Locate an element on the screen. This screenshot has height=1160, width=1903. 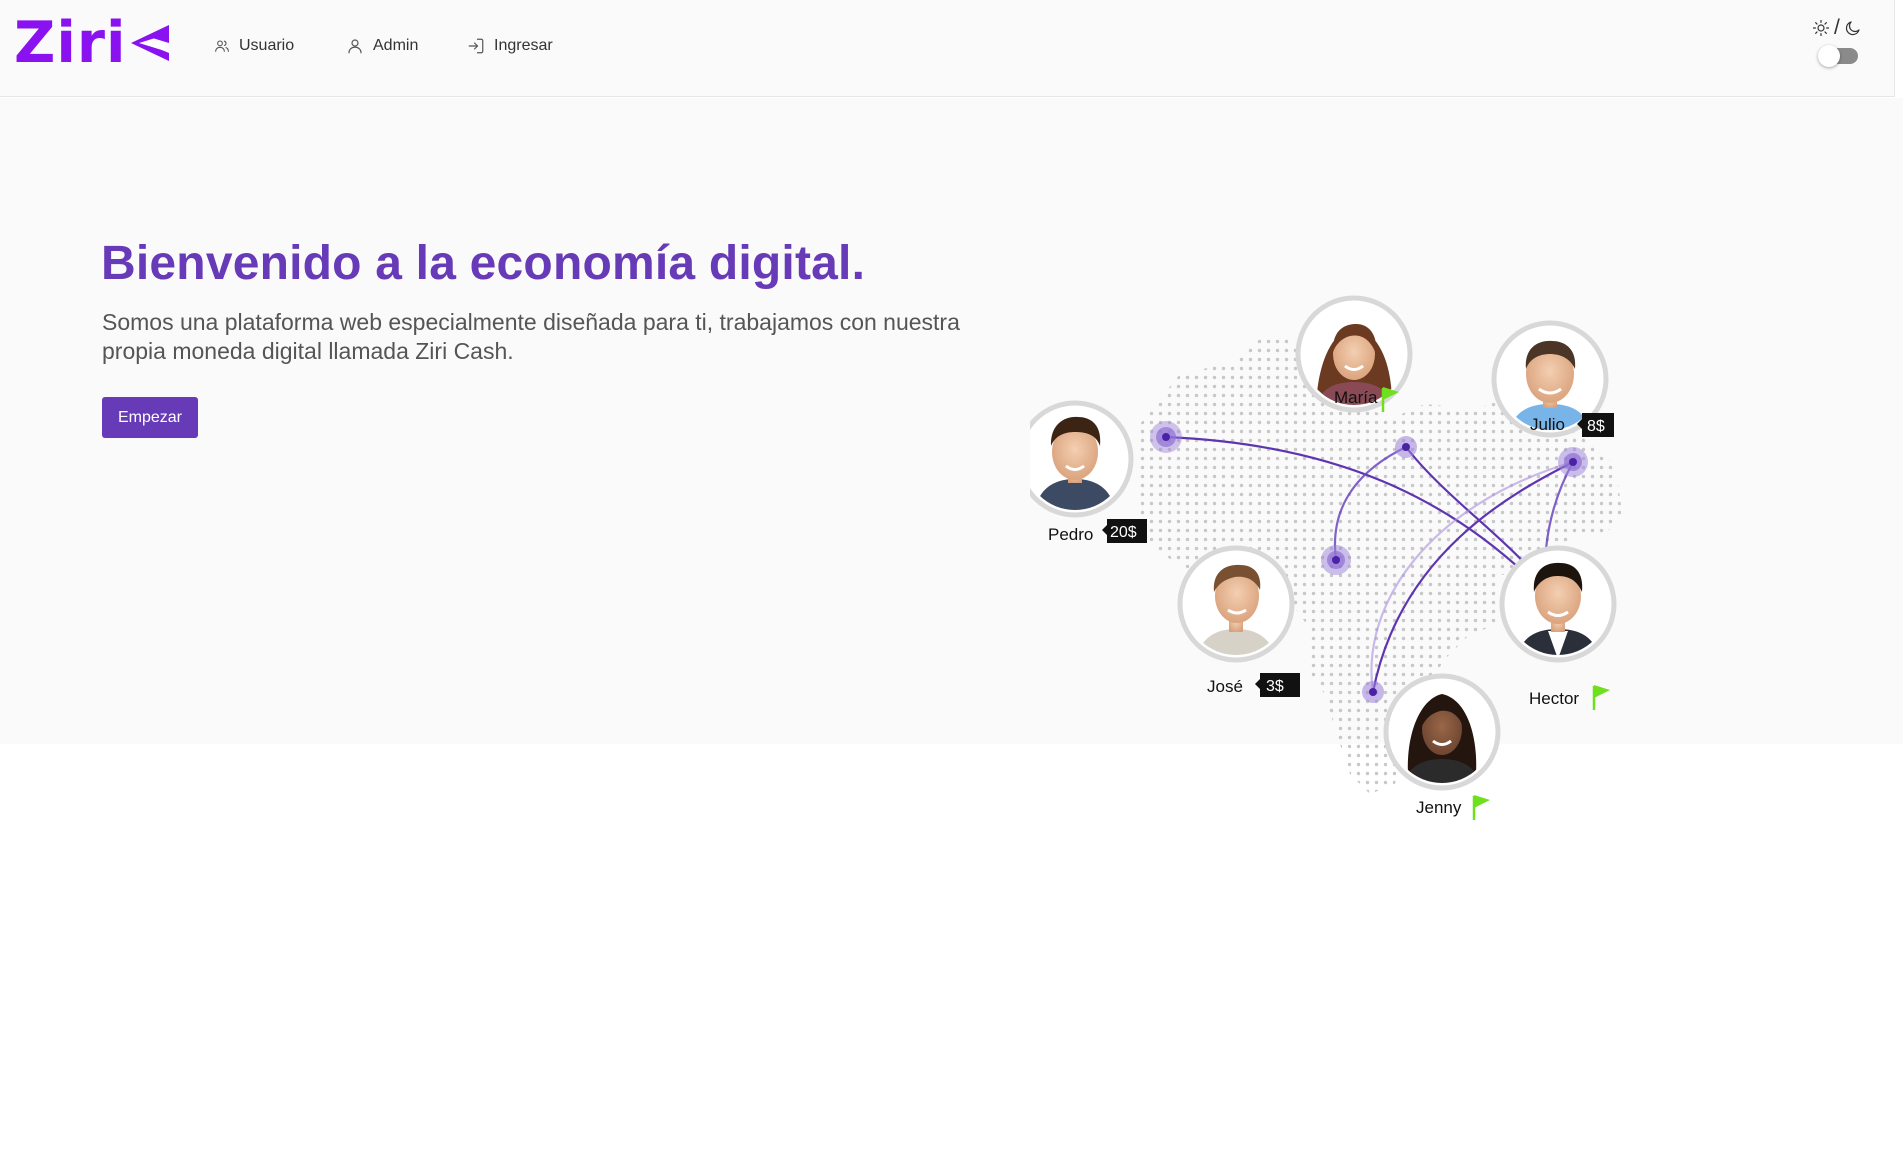
person-name: Pedro is located at coordinates (1070, 534).